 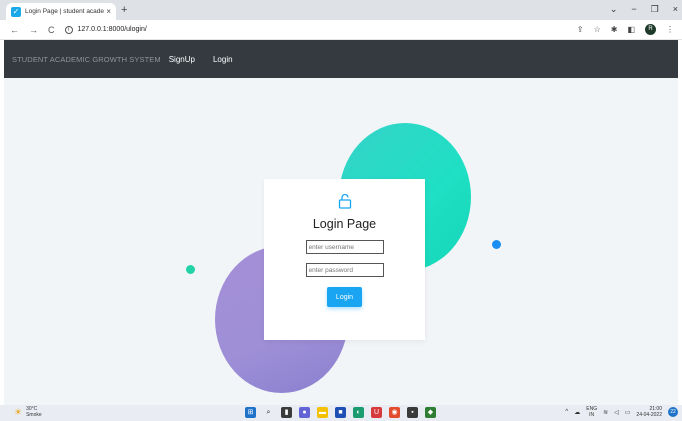 What do you see at coordinates (649, 415) in the screenshot?
I see `clock-date: 24-04-2022` at bounding box center [649, 415].